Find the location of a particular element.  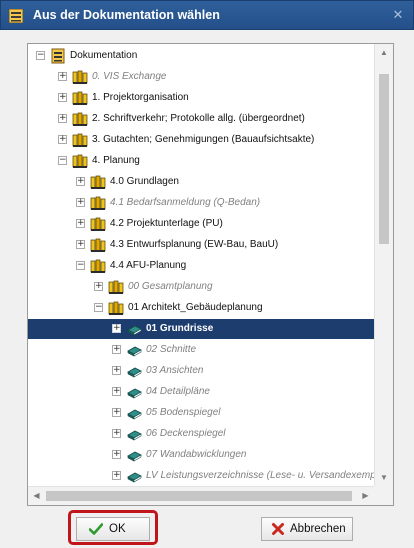

tree-item: +05 Bodenspiegel is located at coordinates (201, 413).